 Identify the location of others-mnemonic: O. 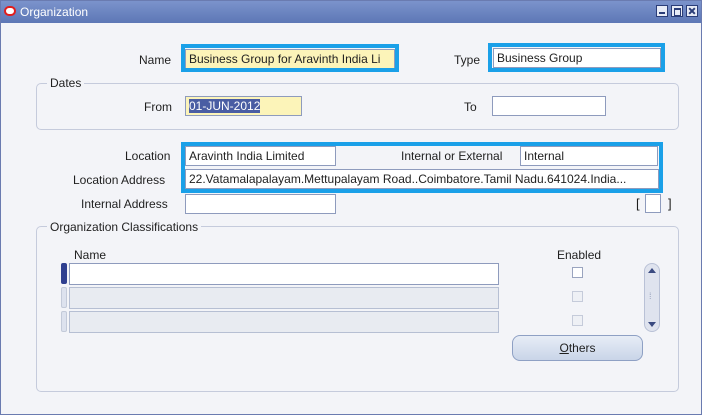
(564, 348).